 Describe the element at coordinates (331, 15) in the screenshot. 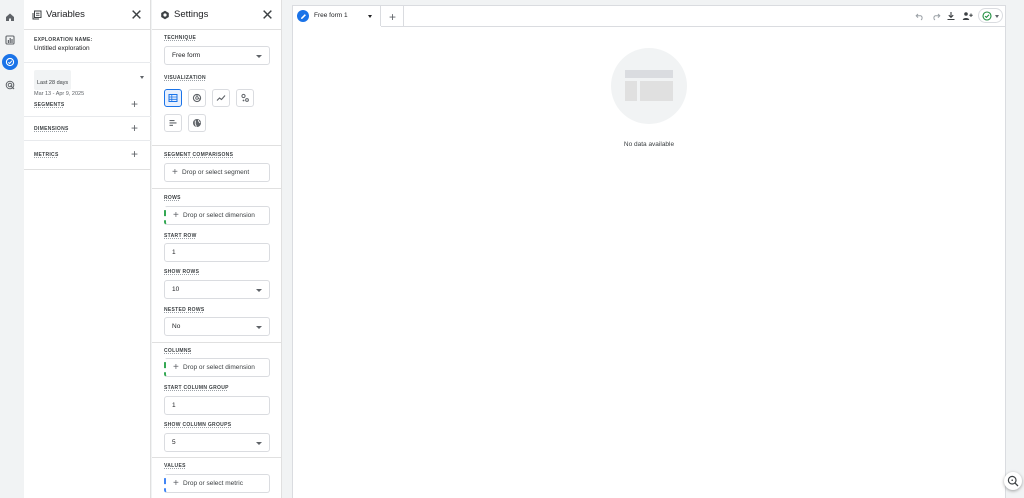

I see `tab-label: Free form 1` at that location.